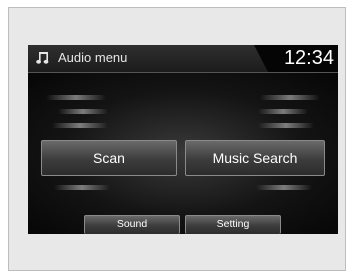  I want to click on header-bar: Audio menu 12:34, so click(183, 59).